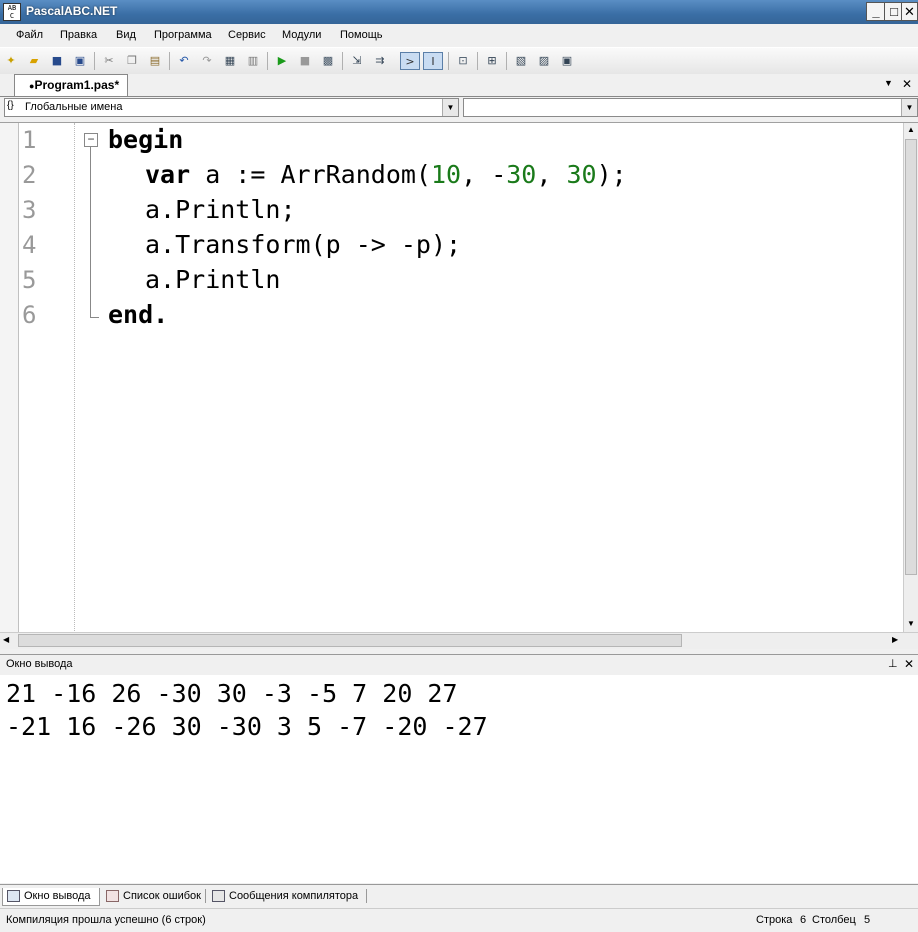 This screenshot has height=932, width=918. I want to click on close-button: ✕, so click(909, 11).